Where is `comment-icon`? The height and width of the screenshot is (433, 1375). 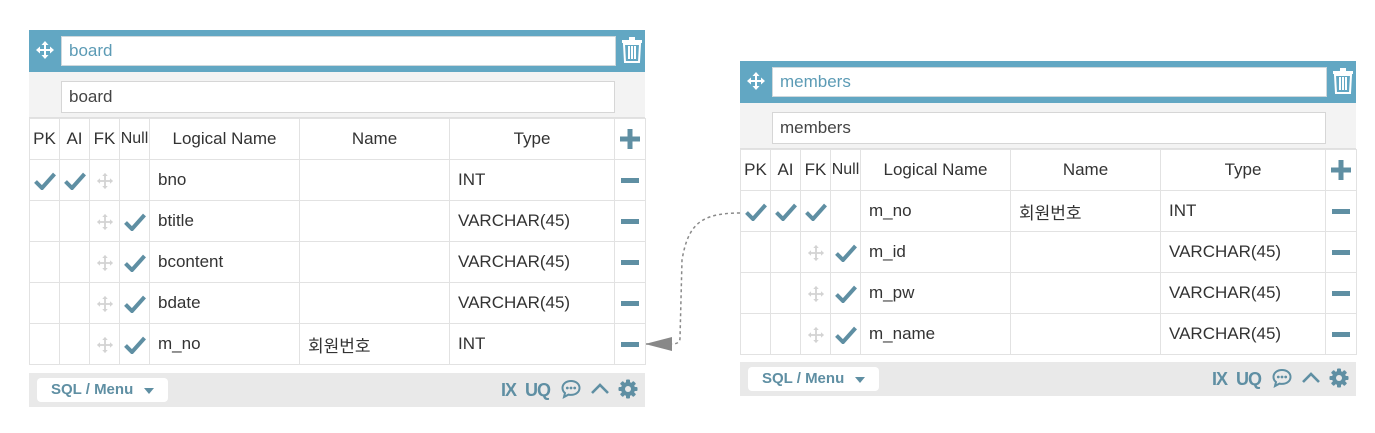 comment-icon is located at coordinates (1282, 378).